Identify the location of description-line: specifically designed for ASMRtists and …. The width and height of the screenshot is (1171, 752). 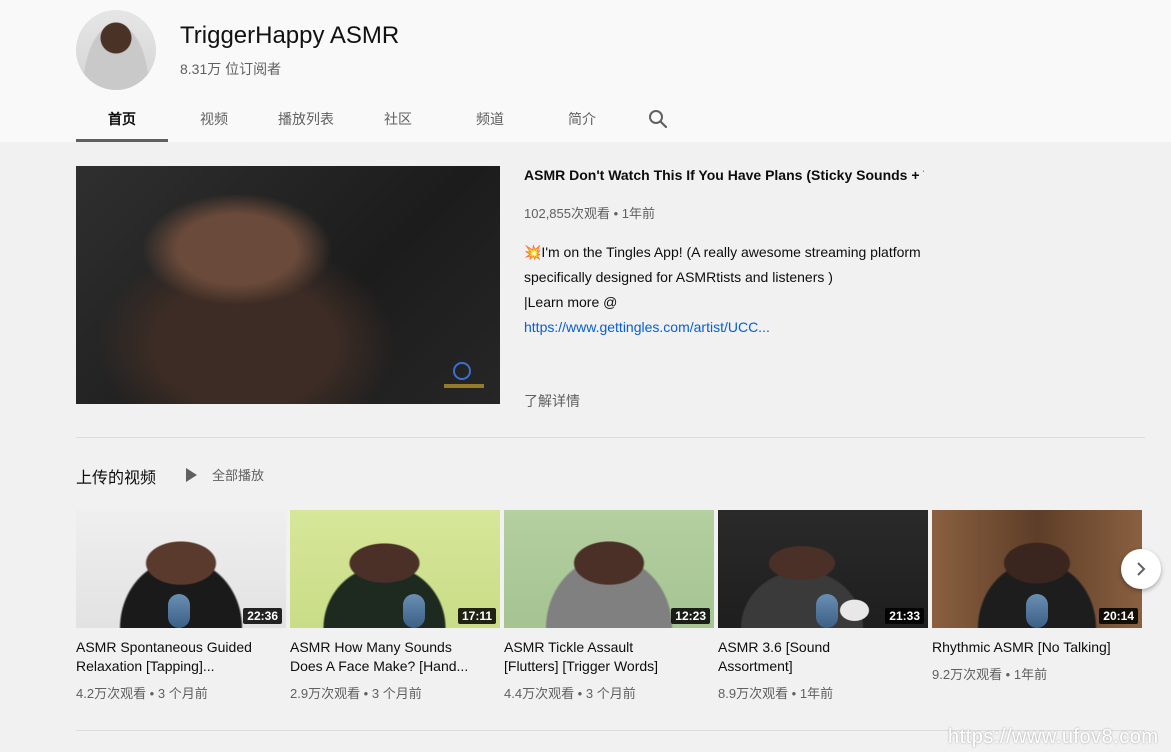
(678, 277).